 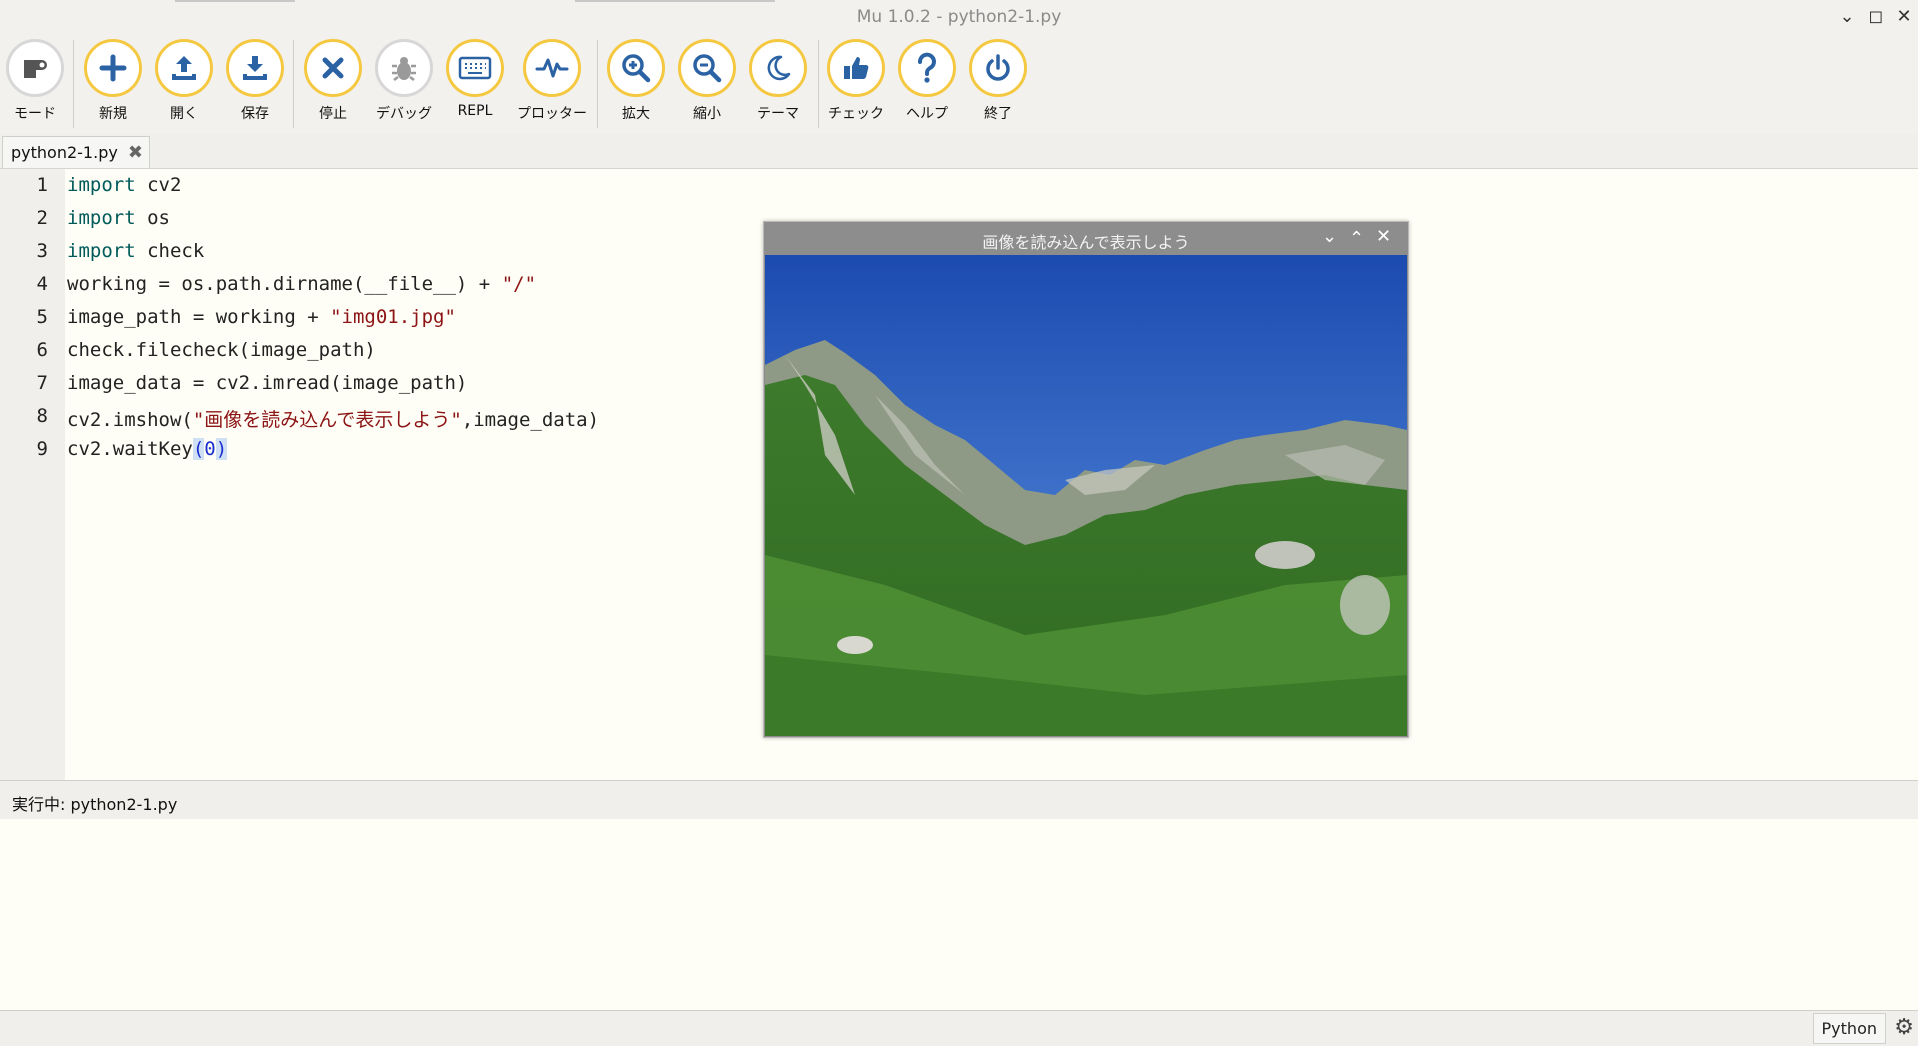 I want to click on line-number: 9, so click(x=42, y=449).